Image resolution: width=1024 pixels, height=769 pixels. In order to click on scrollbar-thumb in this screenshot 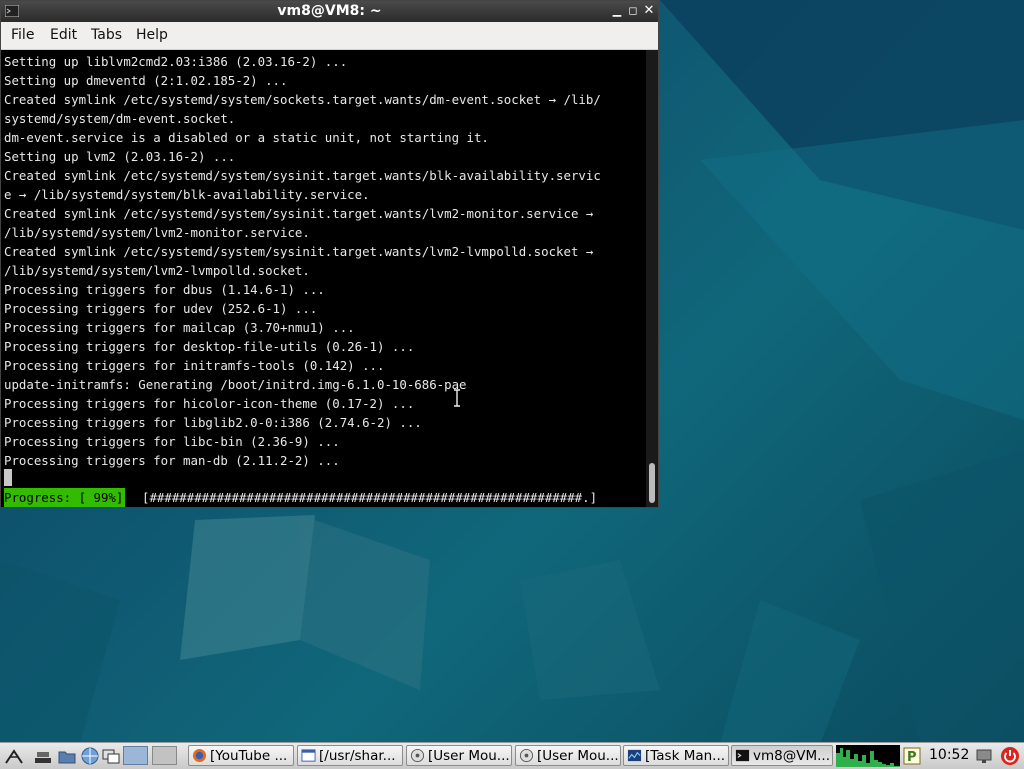, I will do `click(652, 483)`.